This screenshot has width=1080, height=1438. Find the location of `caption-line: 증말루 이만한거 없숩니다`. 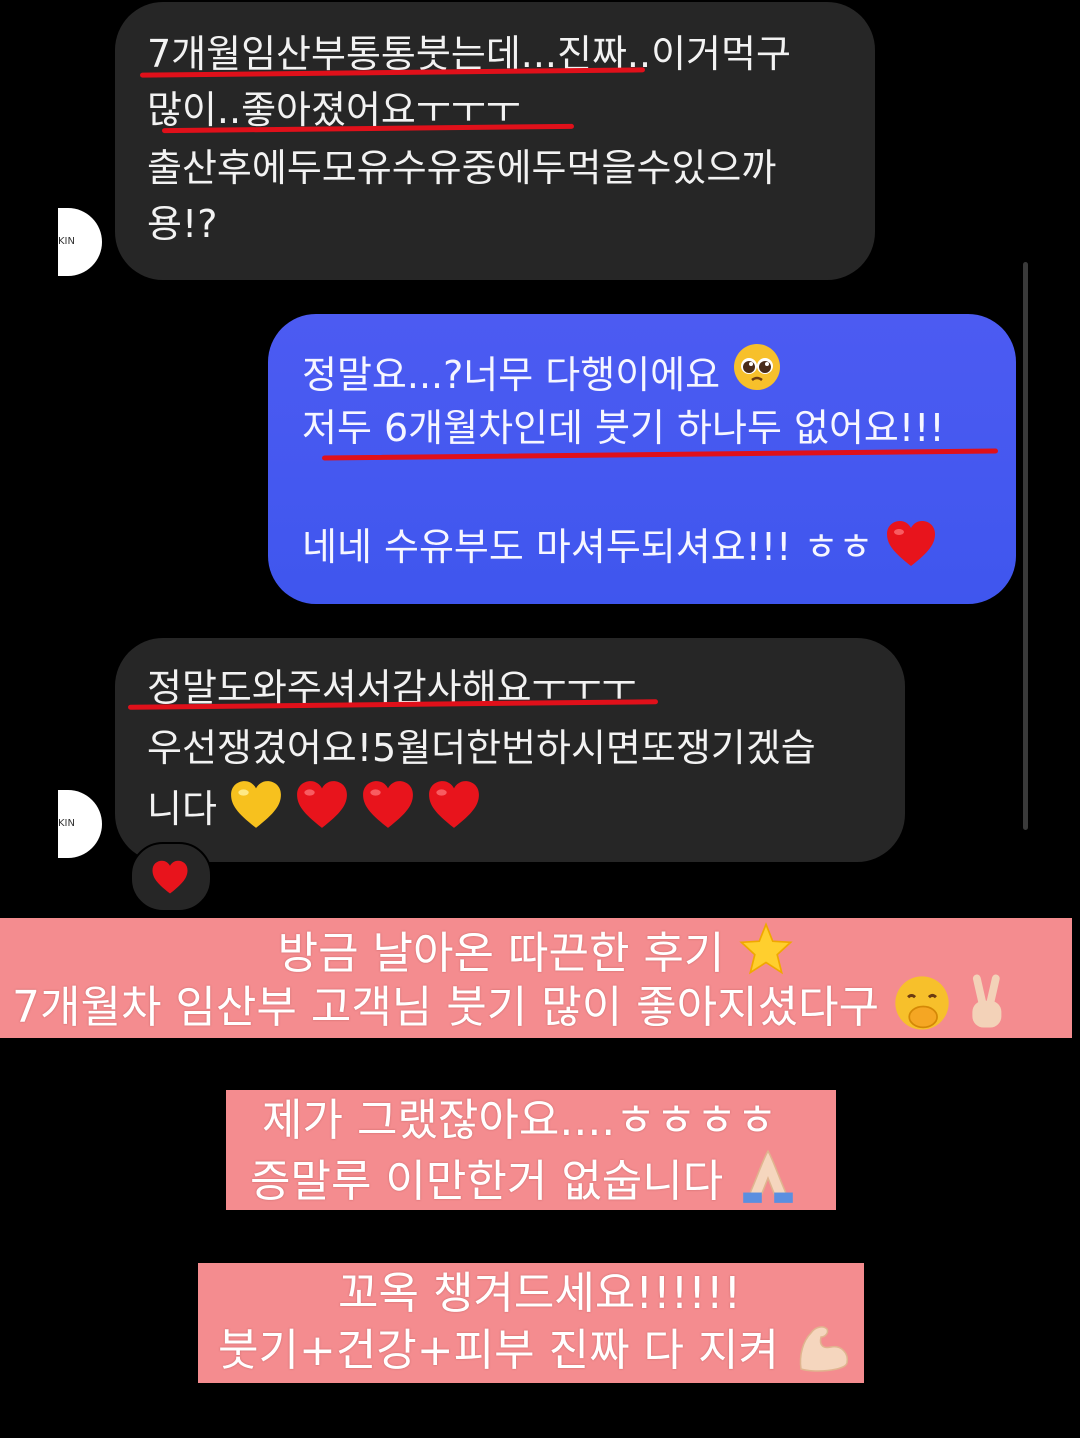

caption-line: 증말루 이만한거 없숩니다 is located at coordinates (524, 1183).